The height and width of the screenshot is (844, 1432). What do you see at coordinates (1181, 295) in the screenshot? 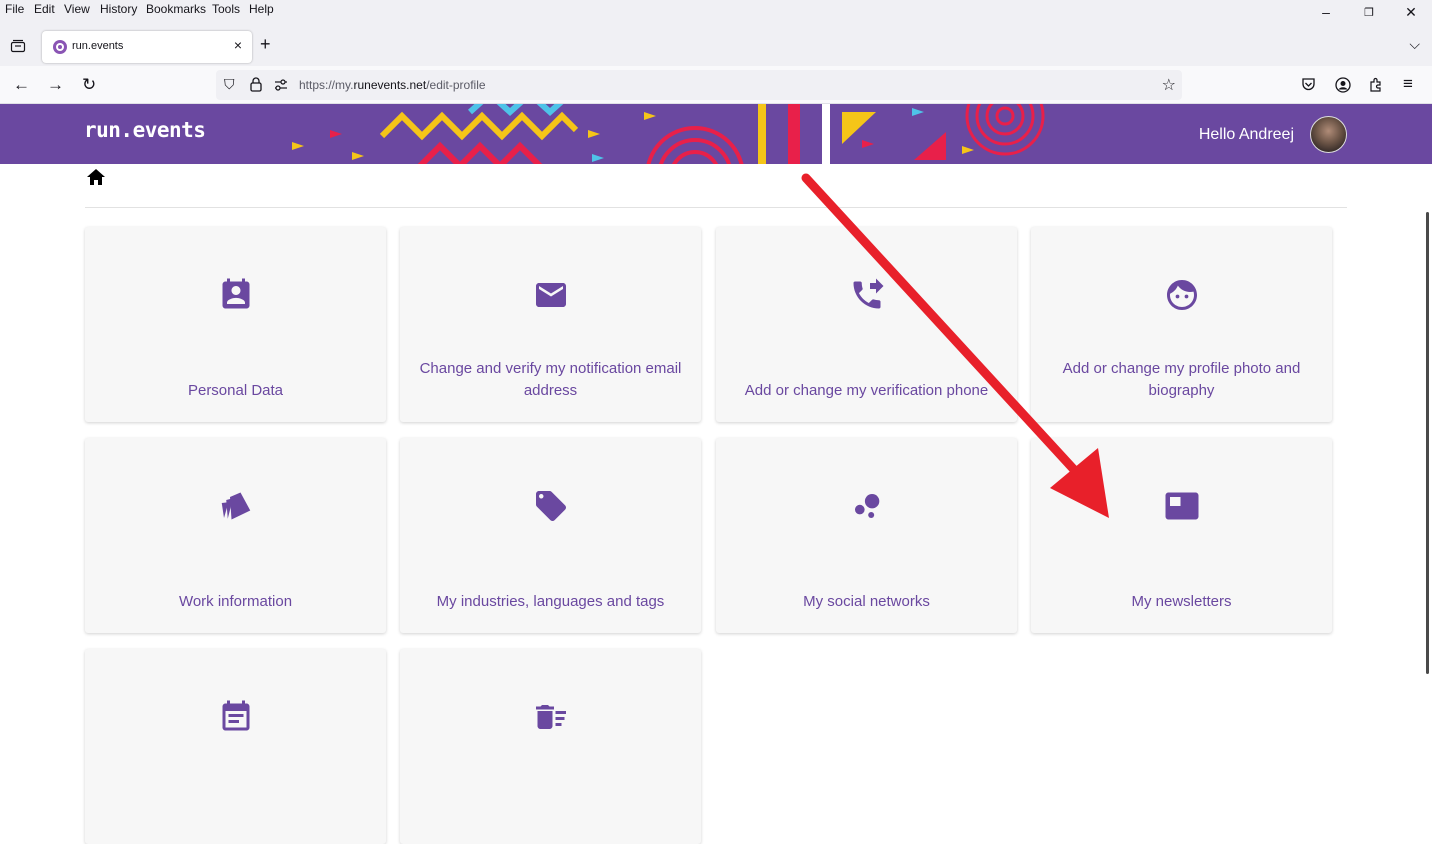
I see `face-icon` at bounding box center [1181, 295].